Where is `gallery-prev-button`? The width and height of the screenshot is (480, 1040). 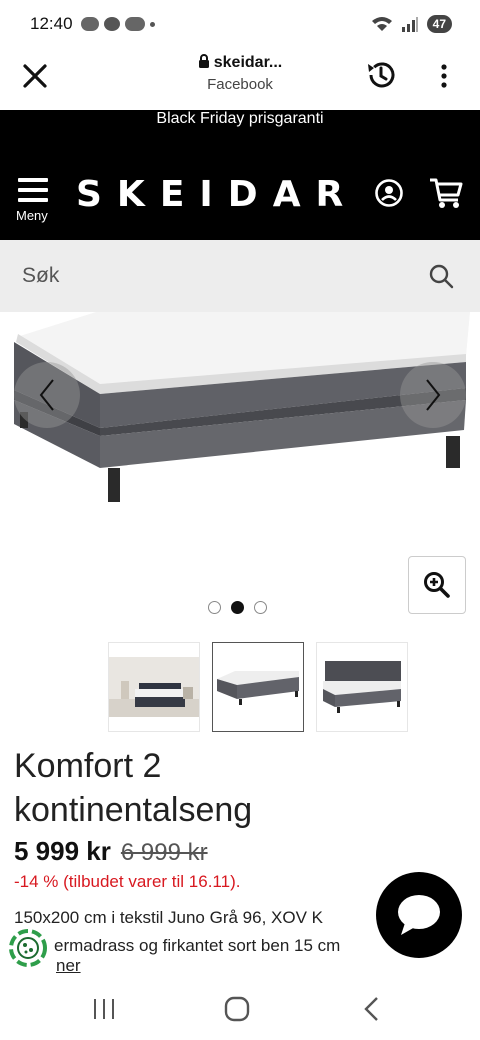
gallery-prev-button is located at coordinates (47, 395).